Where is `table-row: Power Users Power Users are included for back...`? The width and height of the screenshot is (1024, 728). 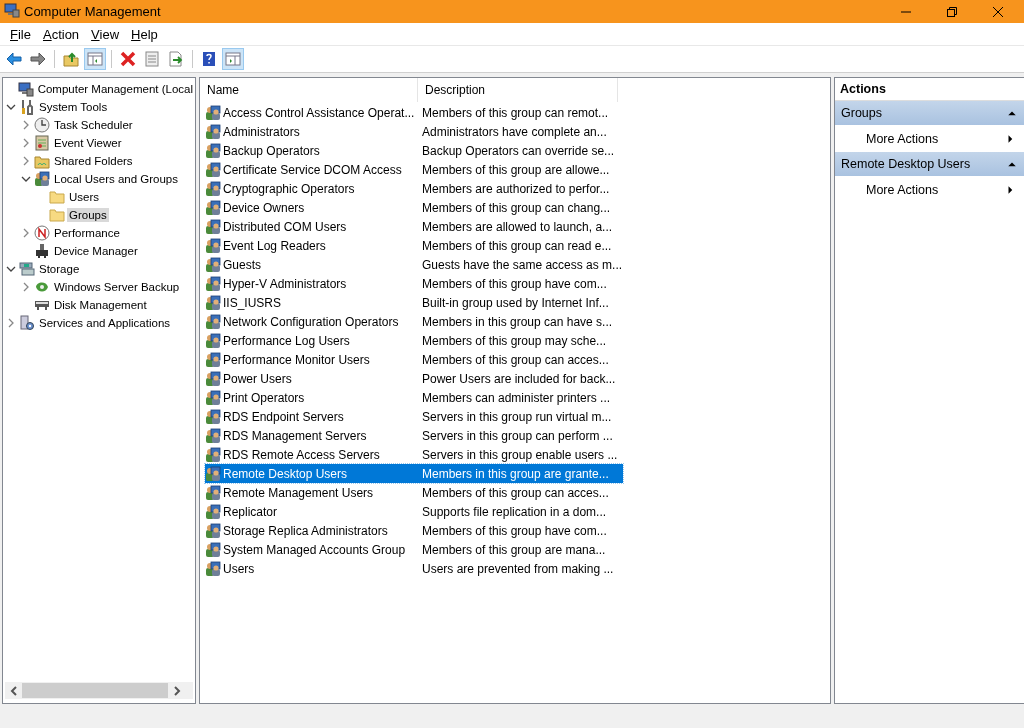
table-row: Power Users Power Users are included for back... is located at coordinates (414, 378).